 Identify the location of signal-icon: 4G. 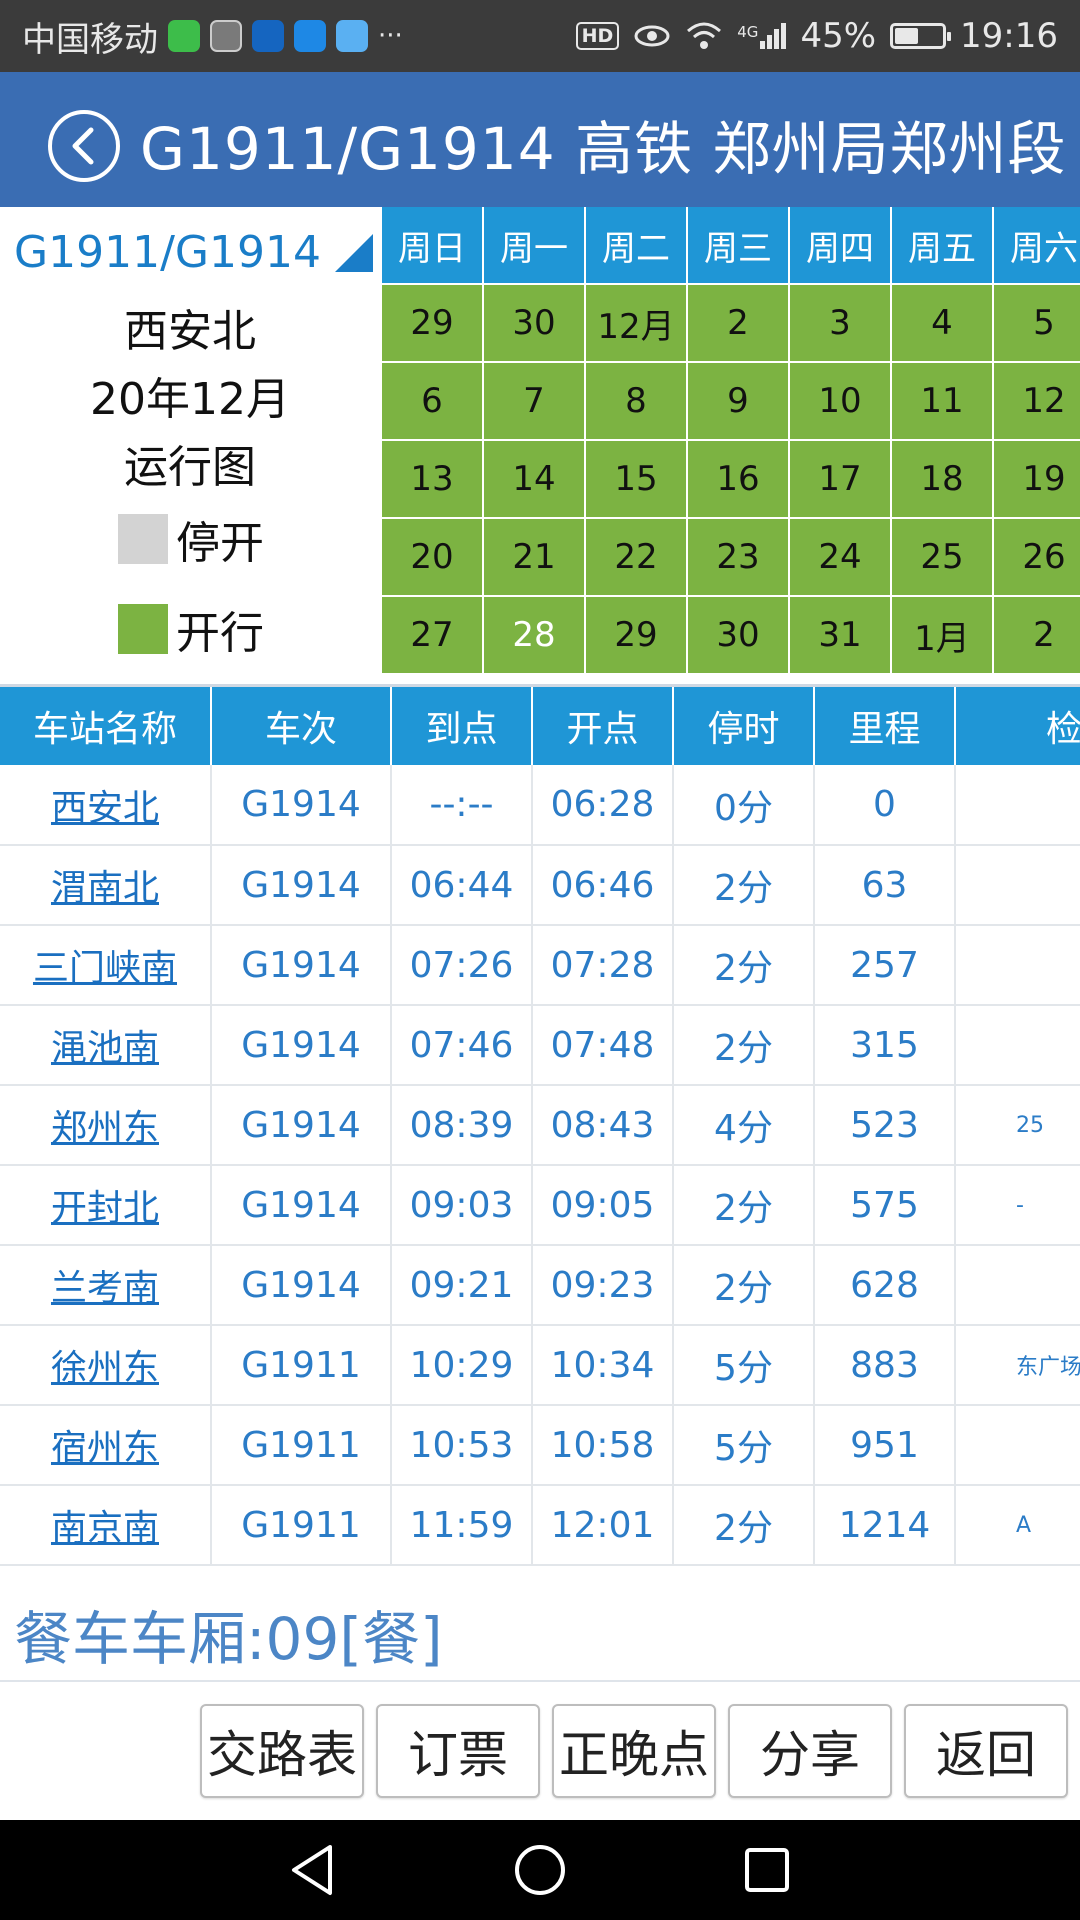
(762, 36).